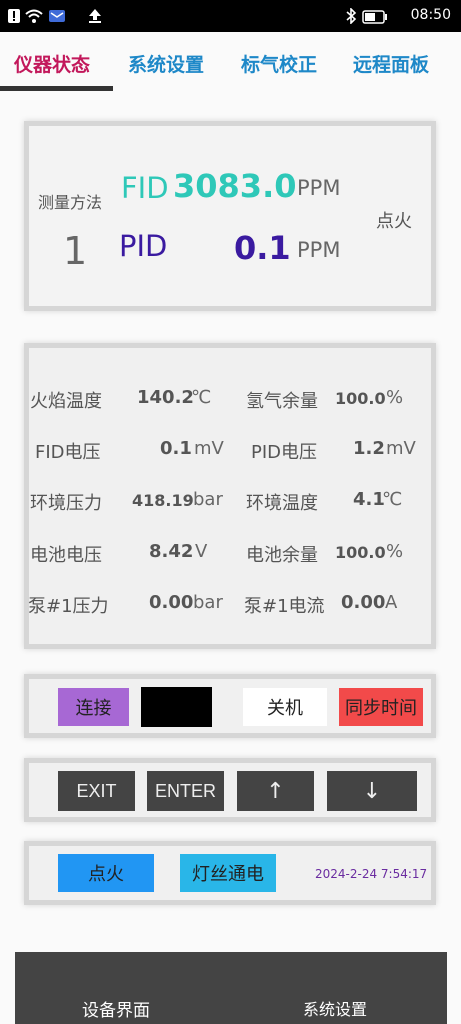  I want to click on flame-temp-value: 140.2, so click(165, 397).